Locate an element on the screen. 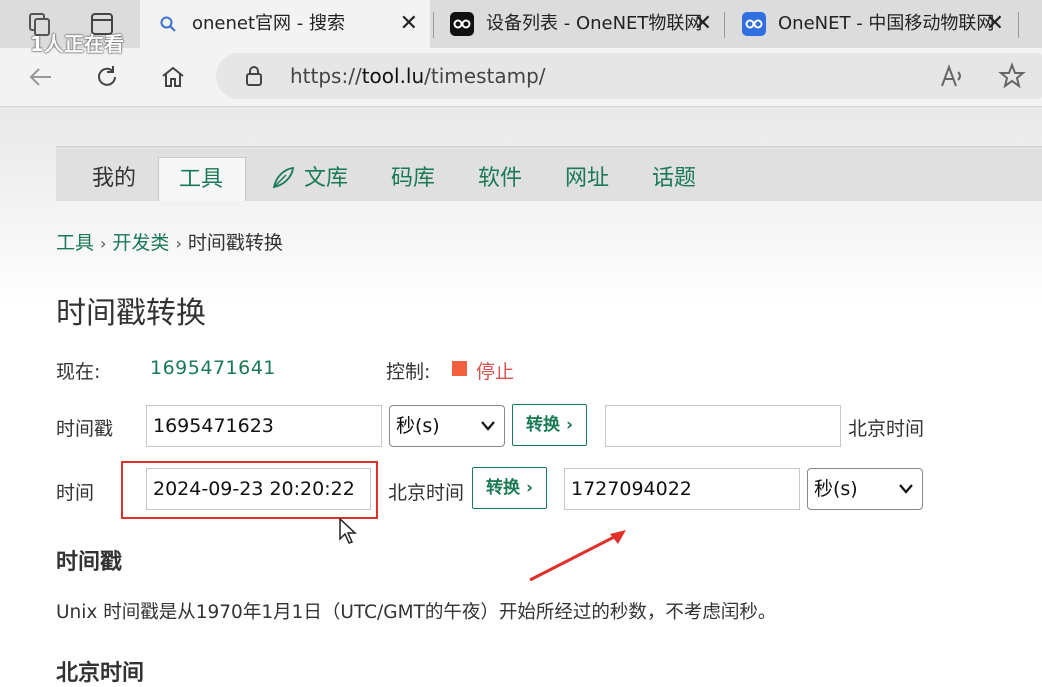 The image size is (1042, 687). timestamp-output: 1727094022 is located at coordinates (682, 489).